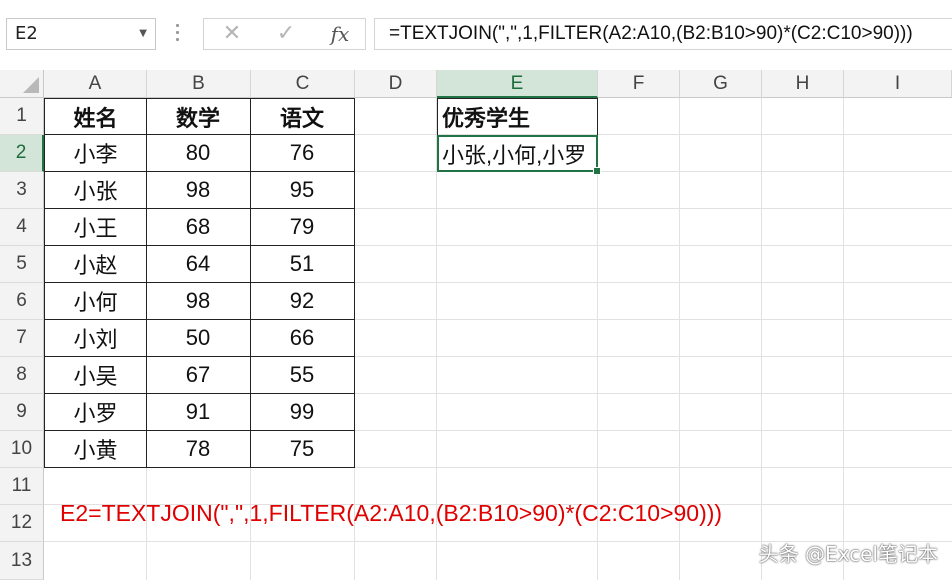 Image resolution: width=952 pixels, height=580 pixels. What do you see at coordinates (302, 190) in the screenshot?
I see `table-cell: 95` at bounding box center [302, 190].